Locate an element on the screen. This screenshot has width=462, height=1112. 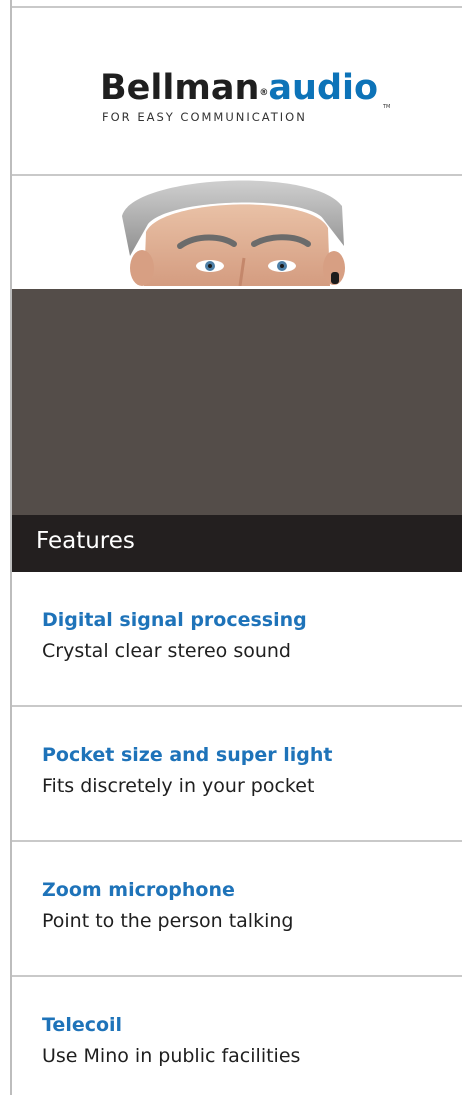
features-heading: Features is located at coordinates (85, 541).